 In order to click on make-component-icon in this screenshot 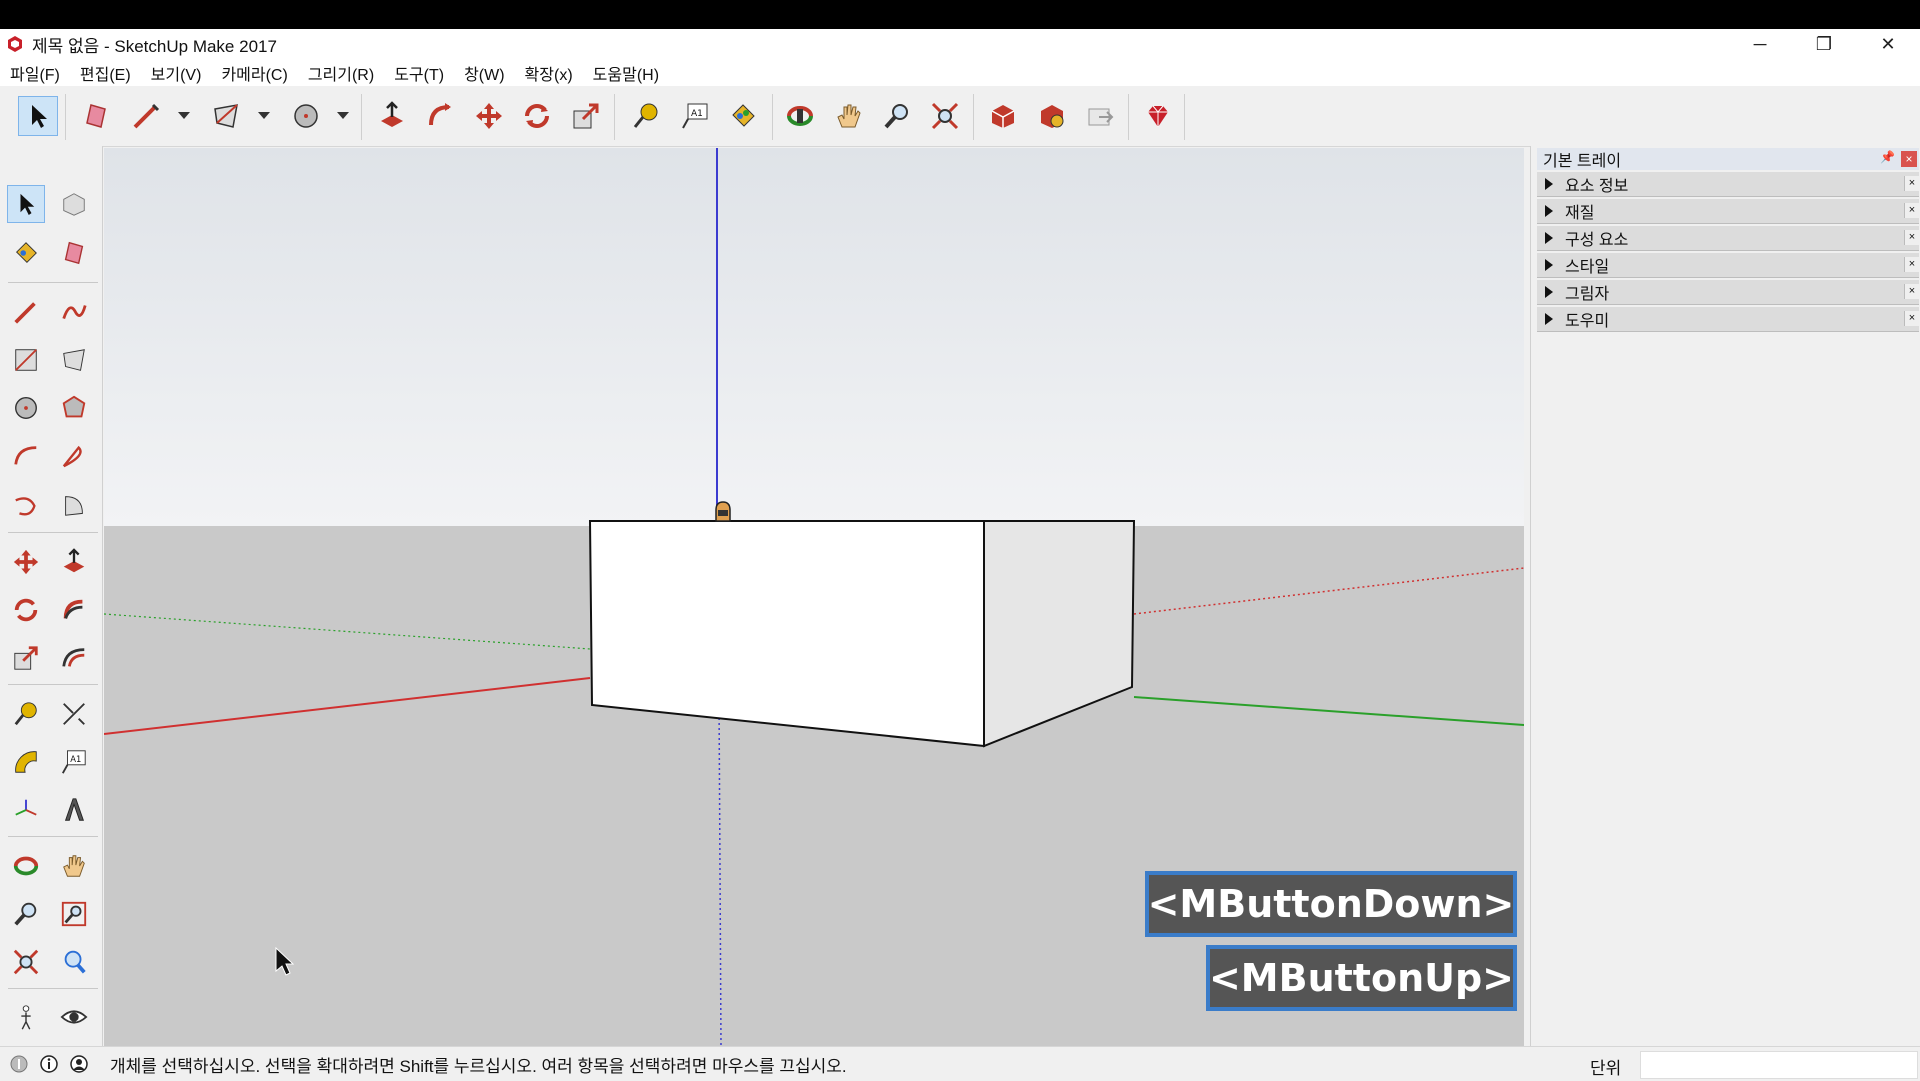, I will do `click(74, 204)`.